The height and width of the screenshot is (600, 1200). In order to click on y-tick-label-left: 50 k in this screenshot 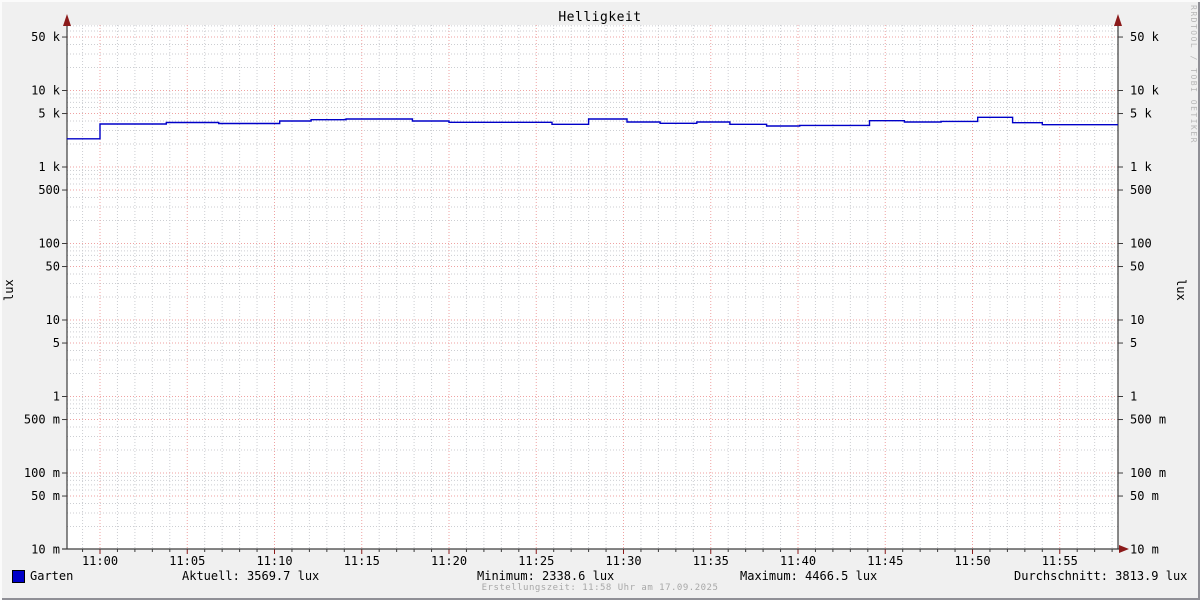, I will do `click(46, 37)`.